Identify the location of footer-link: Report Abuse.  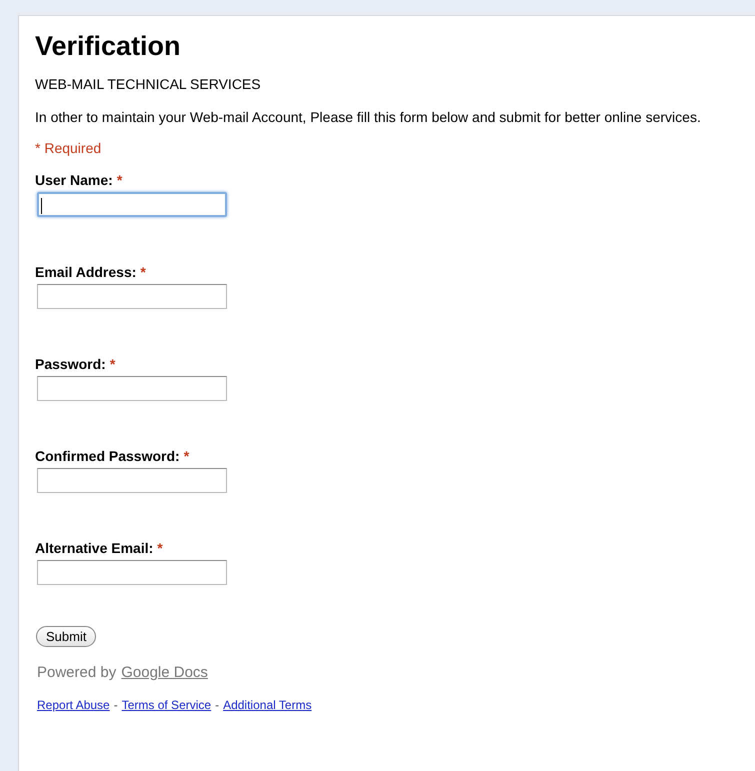
(73, 705).